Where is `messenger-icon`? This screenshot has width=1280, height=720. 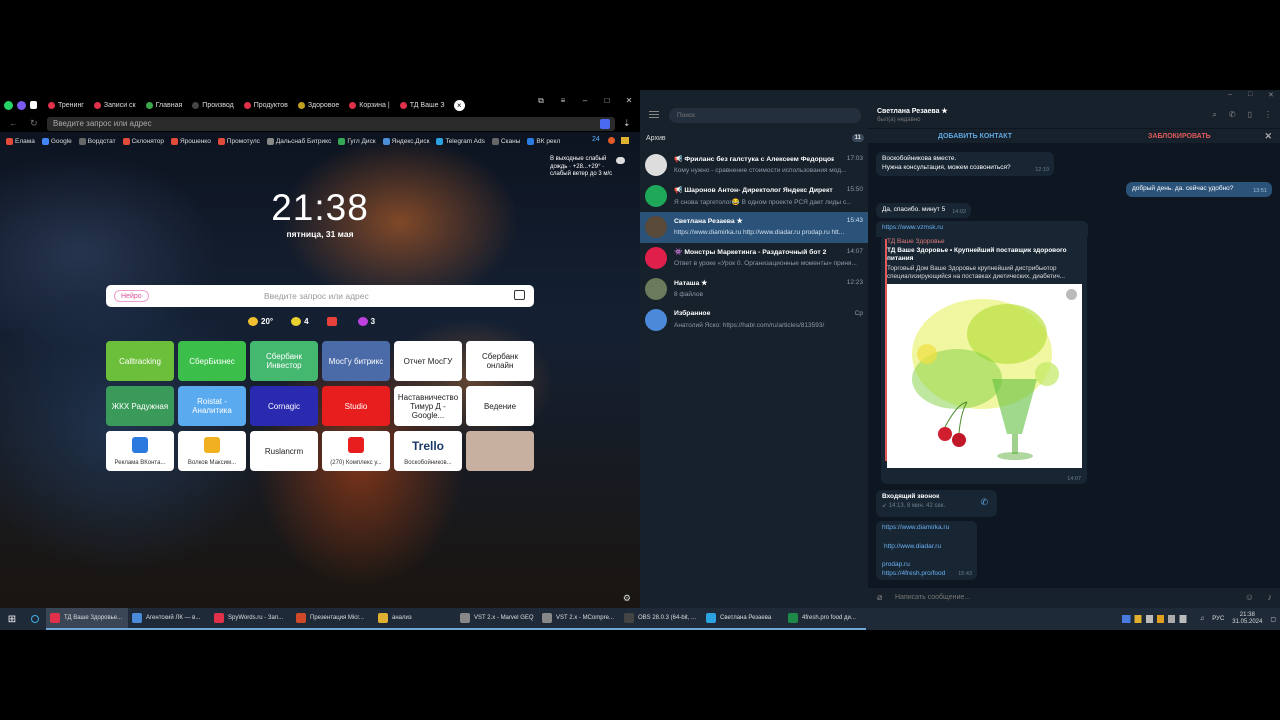 messenger-icon is located at coordinates (21, 105).